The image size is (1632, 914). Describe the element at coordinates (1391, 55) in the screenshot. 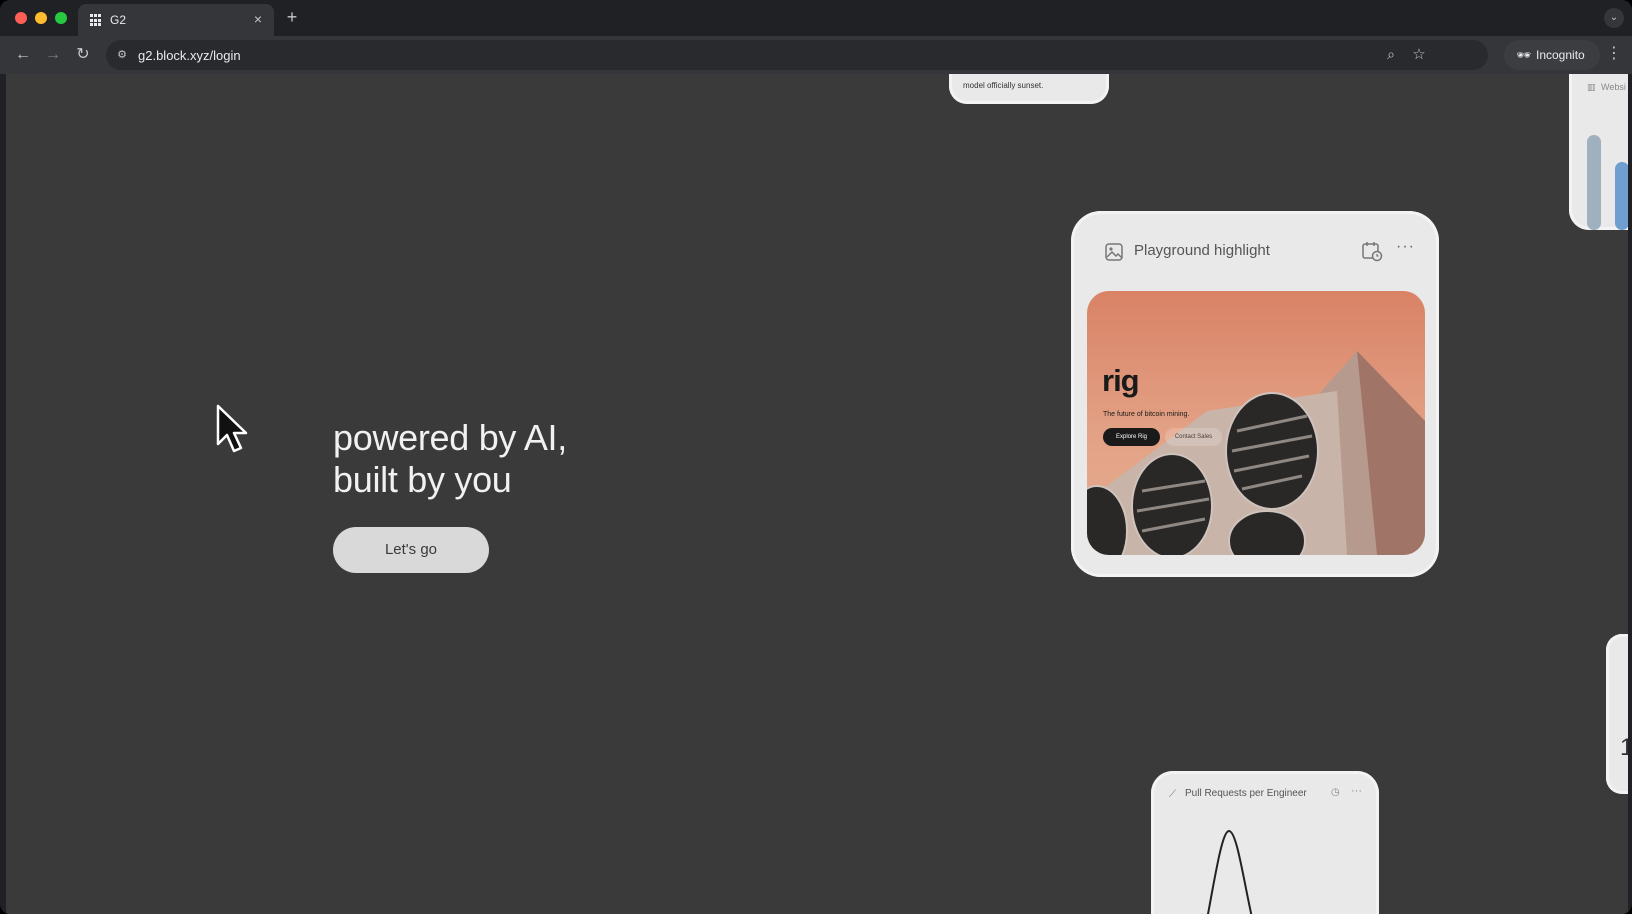

I see `zoom-icon: ⌕` at that location.